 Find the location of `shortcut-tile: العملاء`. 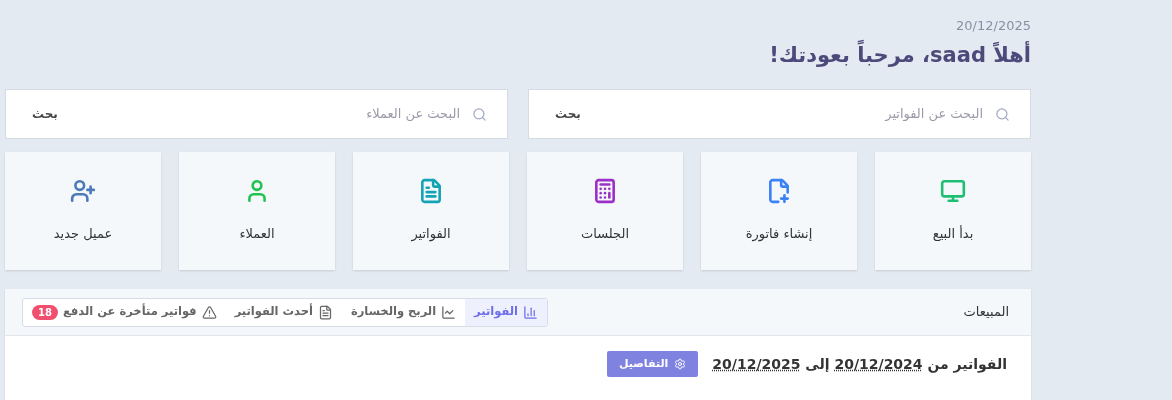

shortcut-tile: العملاء is located at coordinates (257, 211).